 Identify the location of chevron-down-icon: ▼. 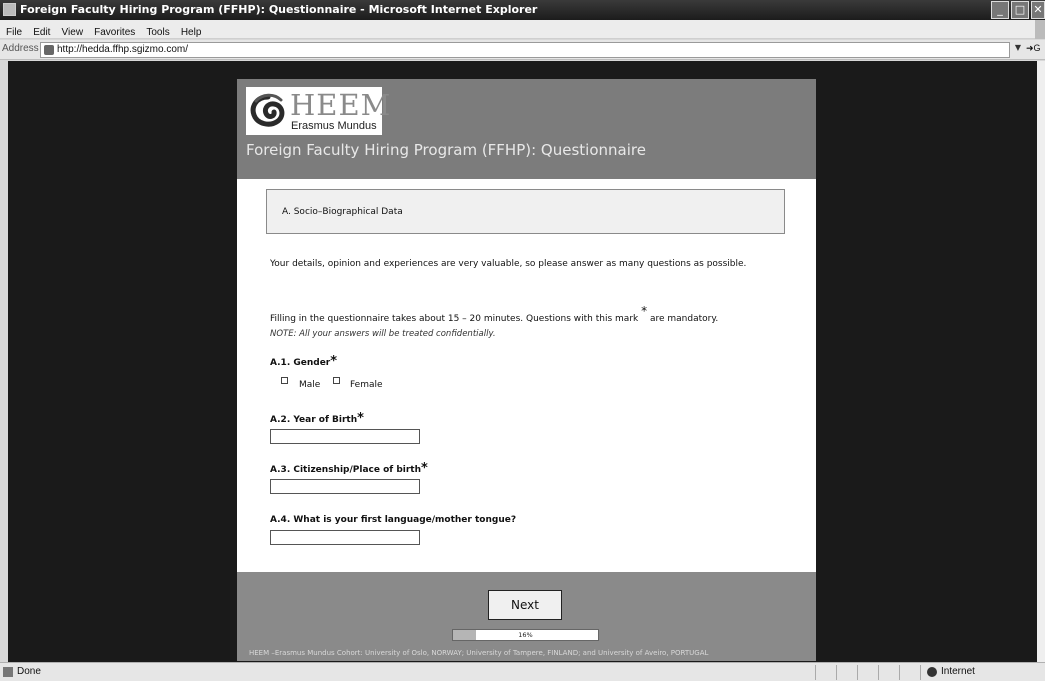
(1018, 50).